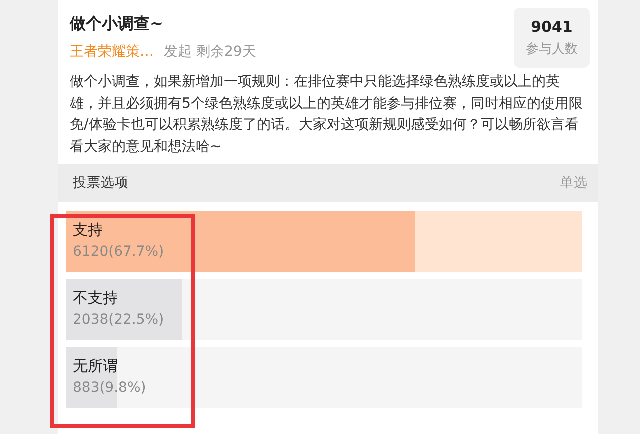 The image size is (640, 434). Describe the element at coordinates (324, 377) in the screenshot. I see `vote-option: 无所谓 883(9.8%)` at that location.